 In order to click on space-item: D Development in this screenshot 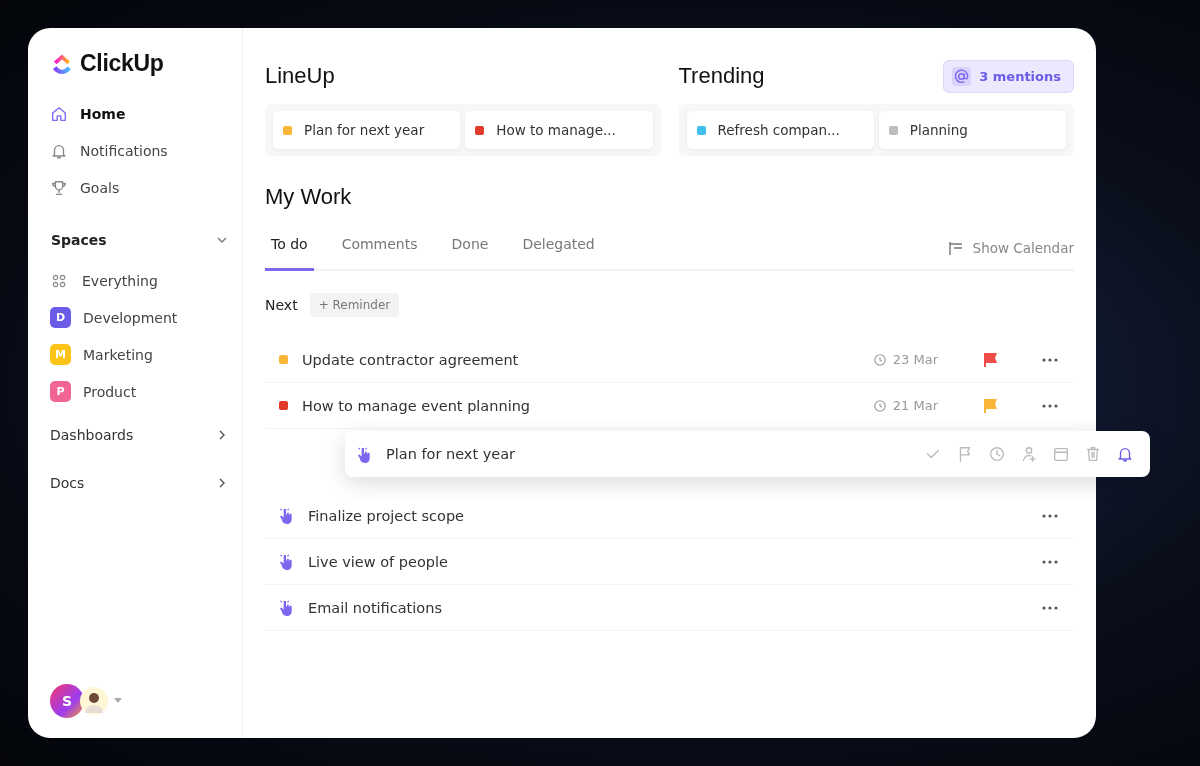, I will do `click(139, 317)`.